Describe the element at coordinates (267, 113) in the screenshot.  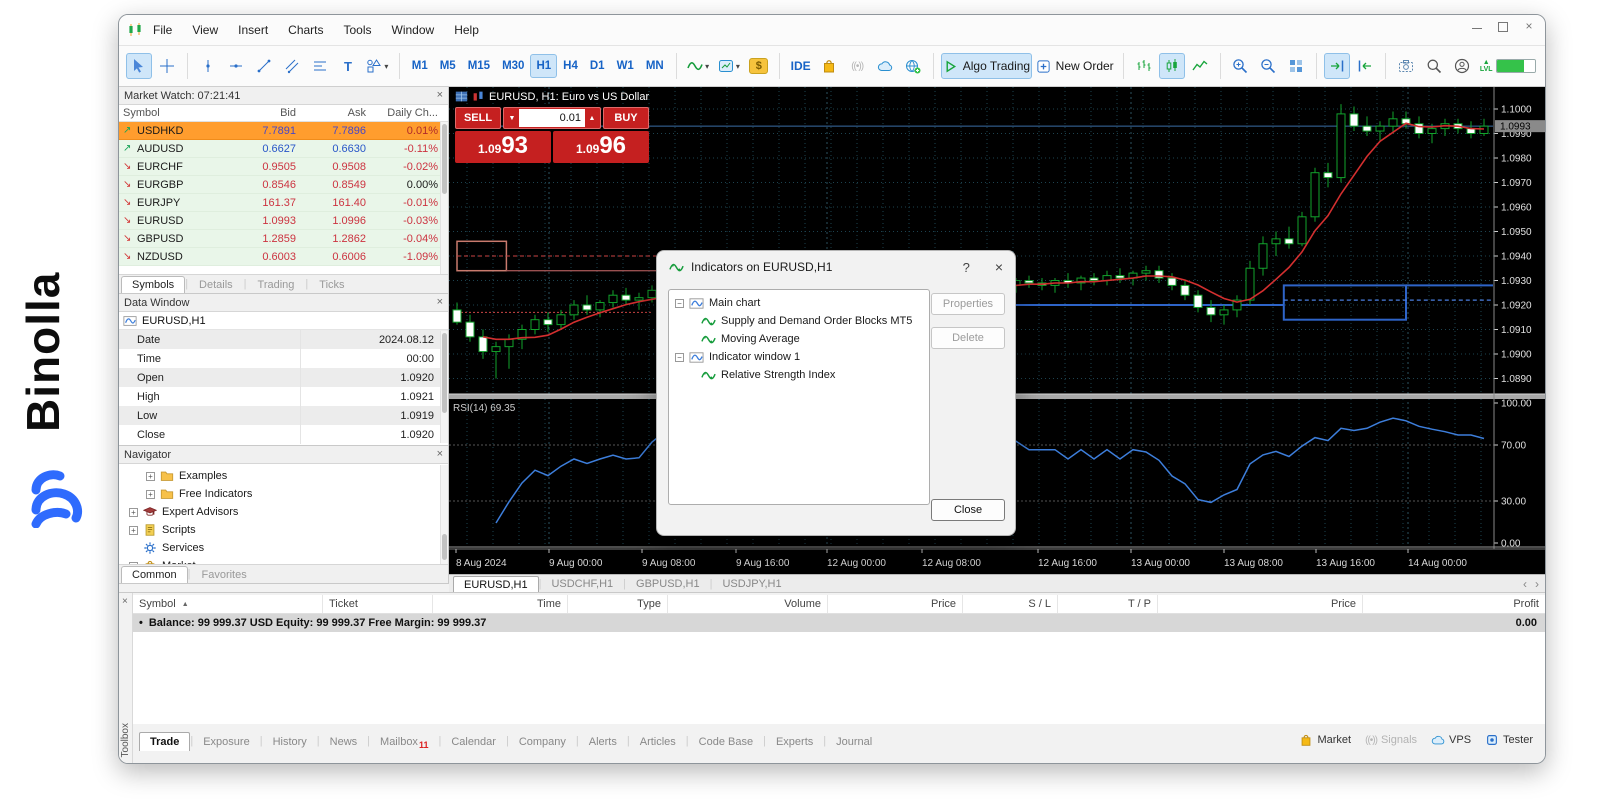
I see `column-header-1: Bid` at that location.